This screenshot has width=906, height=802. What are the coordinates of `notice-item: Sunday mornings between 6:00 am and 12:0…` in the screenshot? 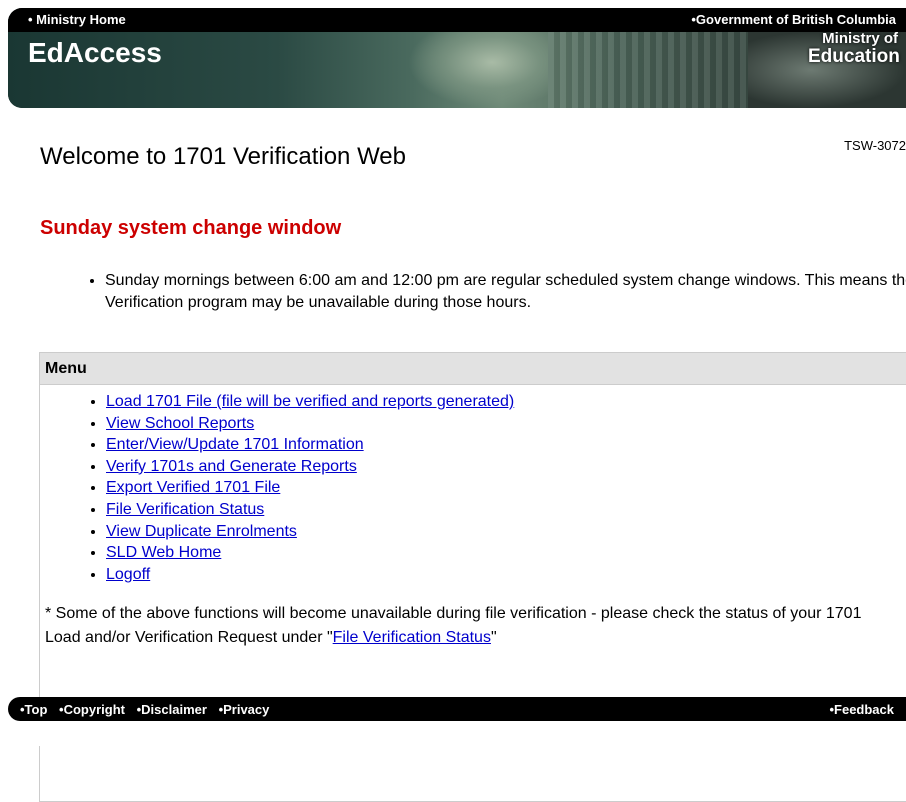 It's located at (505, 292).